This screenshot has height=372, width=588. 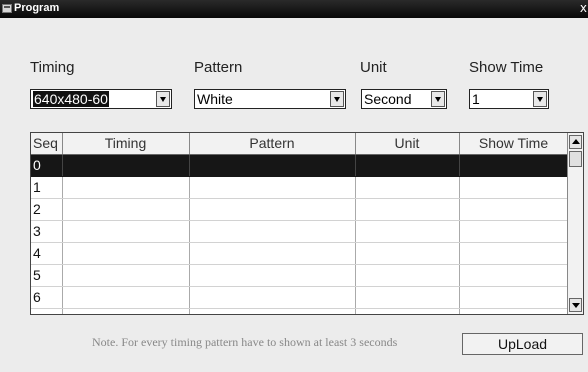 I want to click on column-header-show-time: Show Time, so click(x=514, y=144).